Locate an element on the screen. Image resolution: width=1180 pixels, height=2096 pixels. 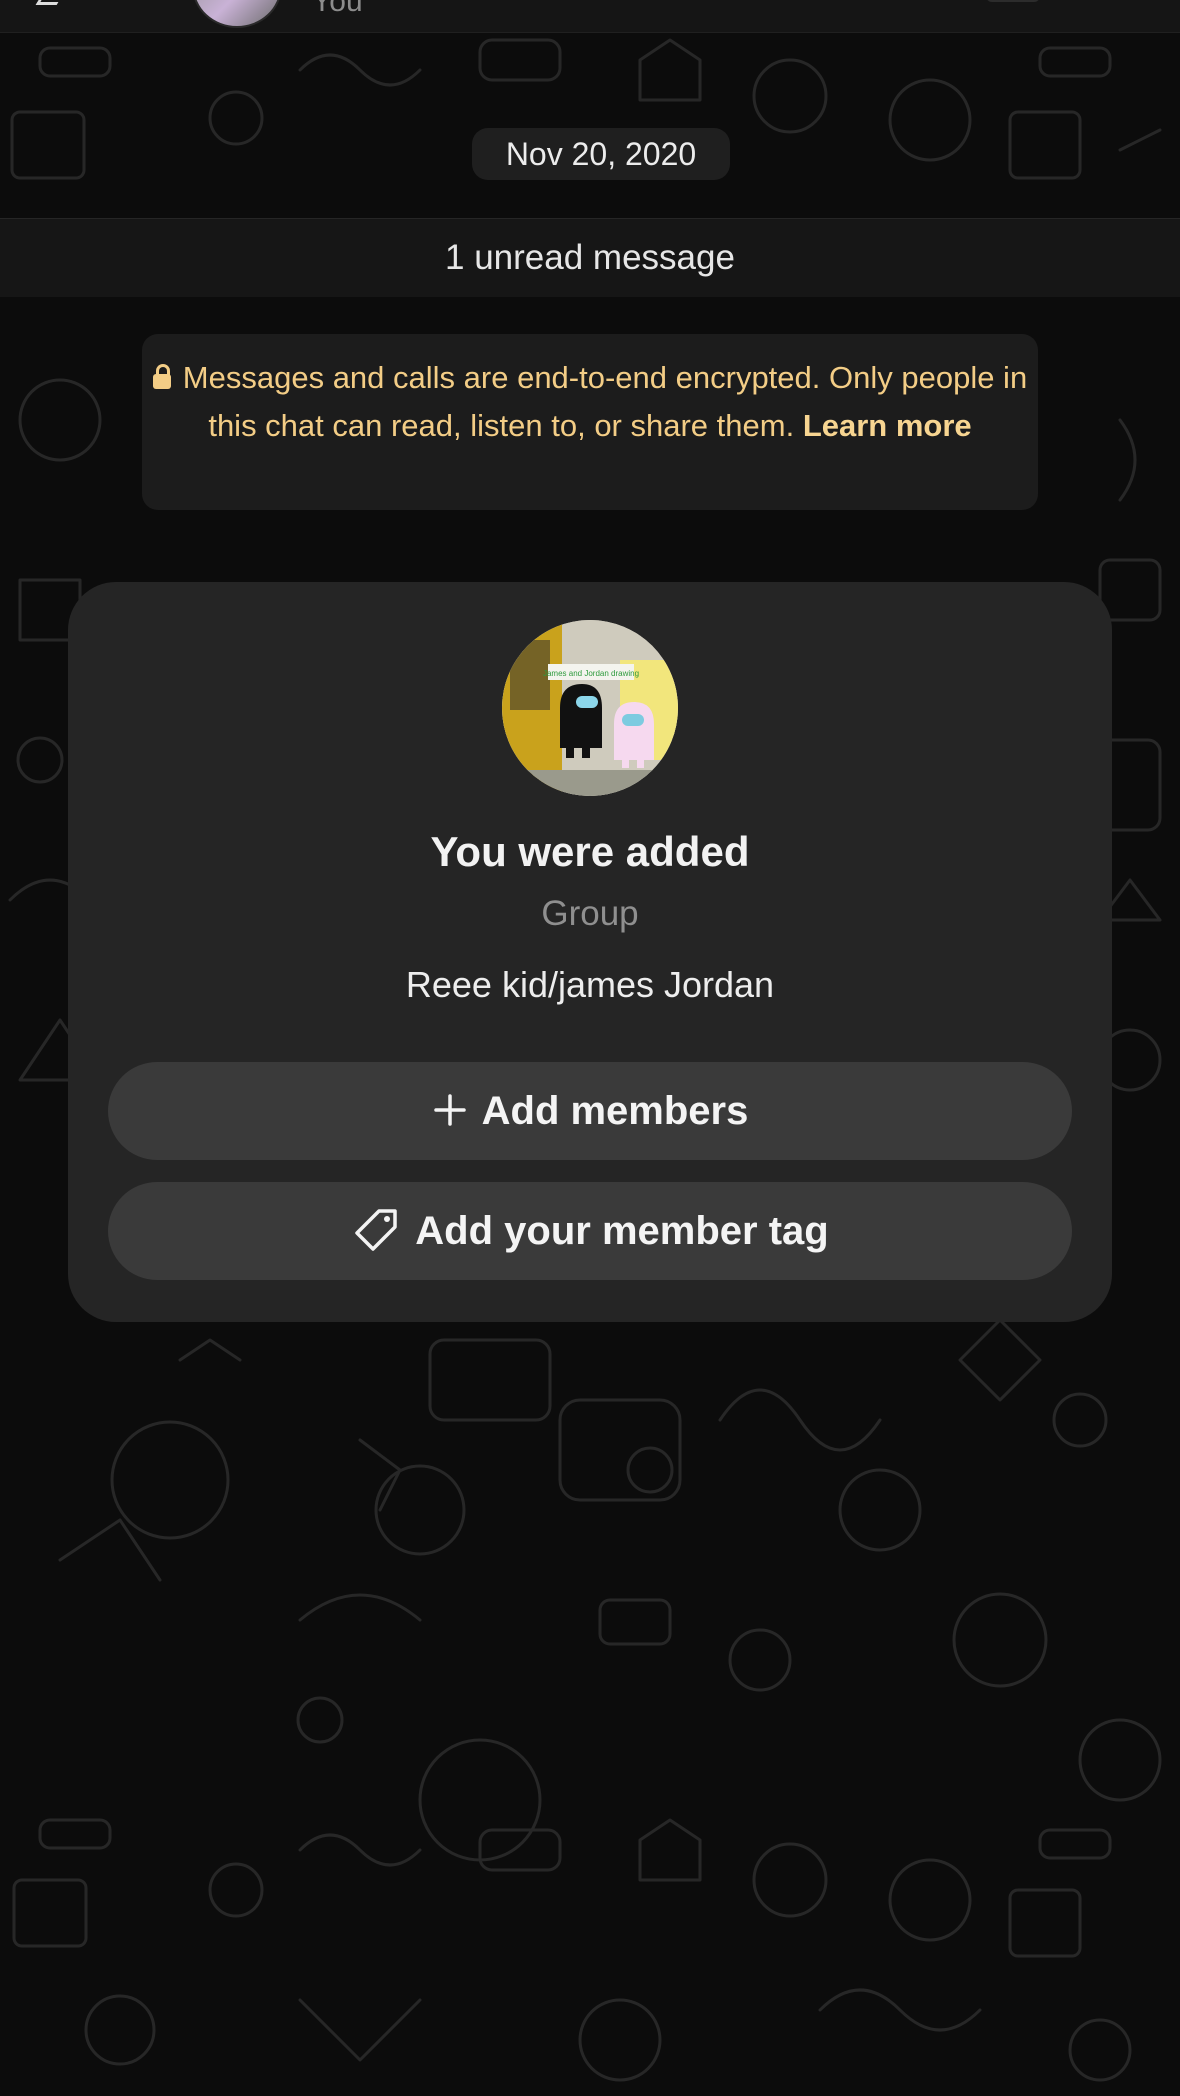
group-name: Reee kid/james Jordan is located at coordinates (590, 984).